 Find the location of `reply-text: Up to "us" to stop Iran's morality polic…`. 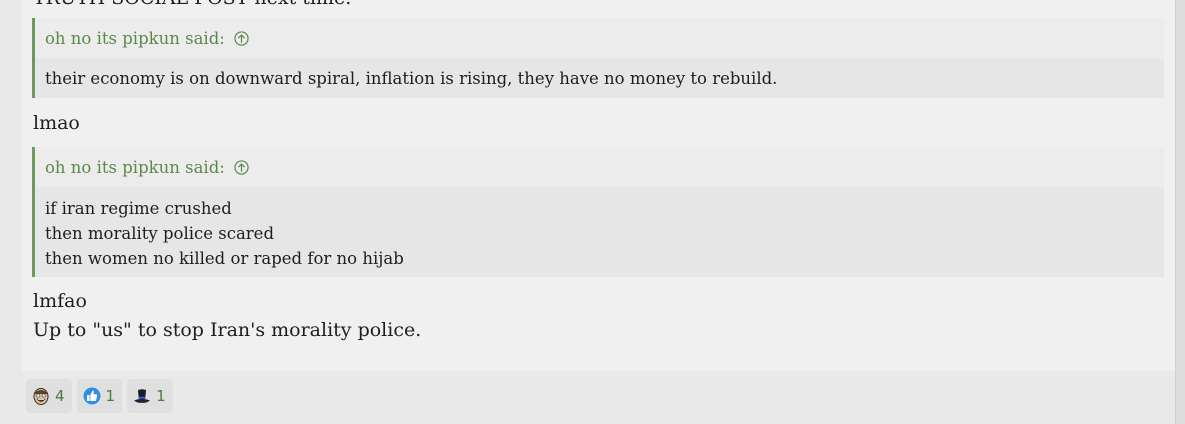

reply-text: Up to "us" to stop Iran's morality polic… is located at coordinates (227, 330).